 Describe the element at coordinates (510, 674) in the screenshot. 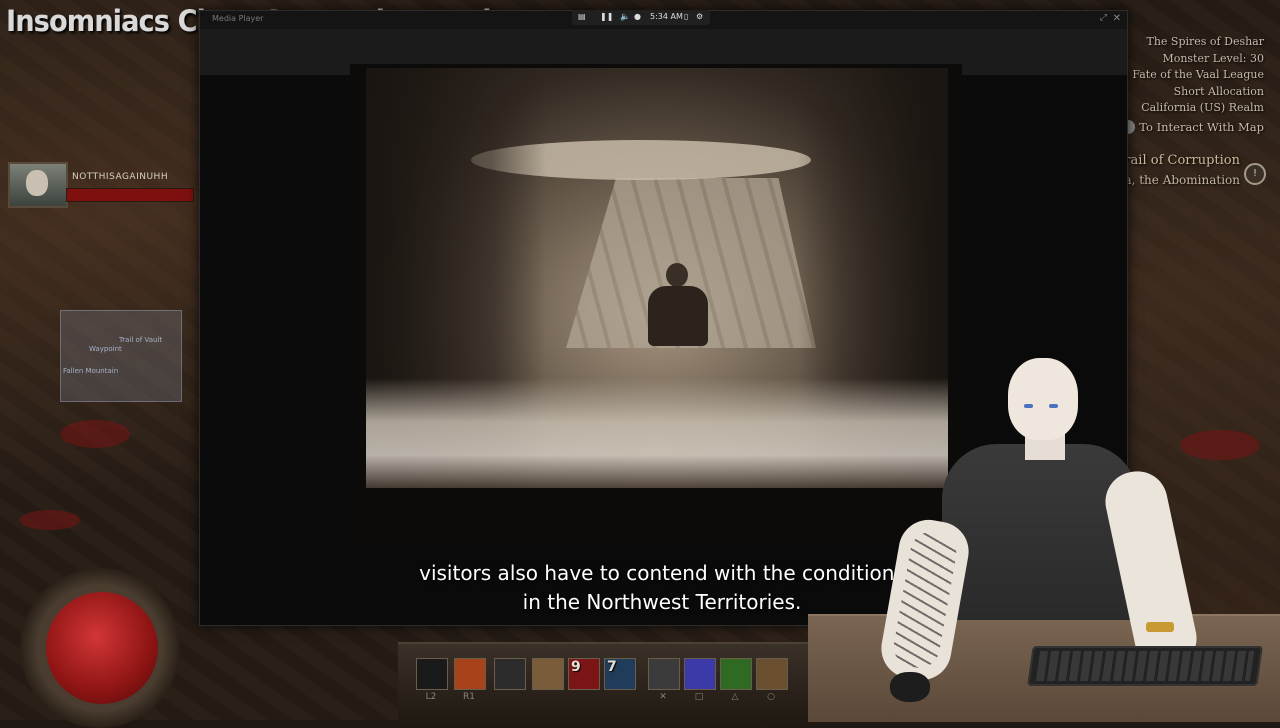

I see `swap-icon` at that location.